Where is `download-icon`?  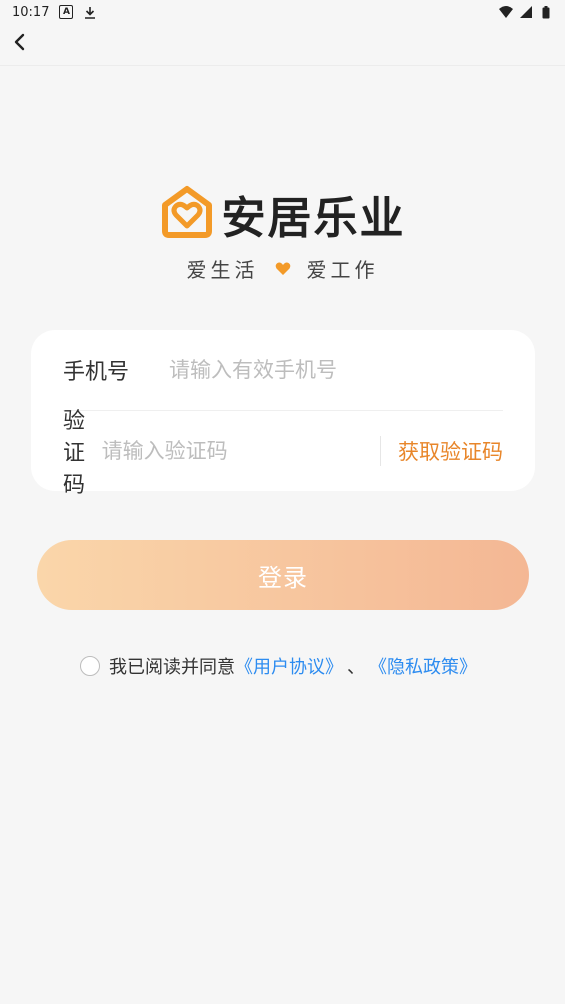
download-icon is located at coordinates (90, 12).